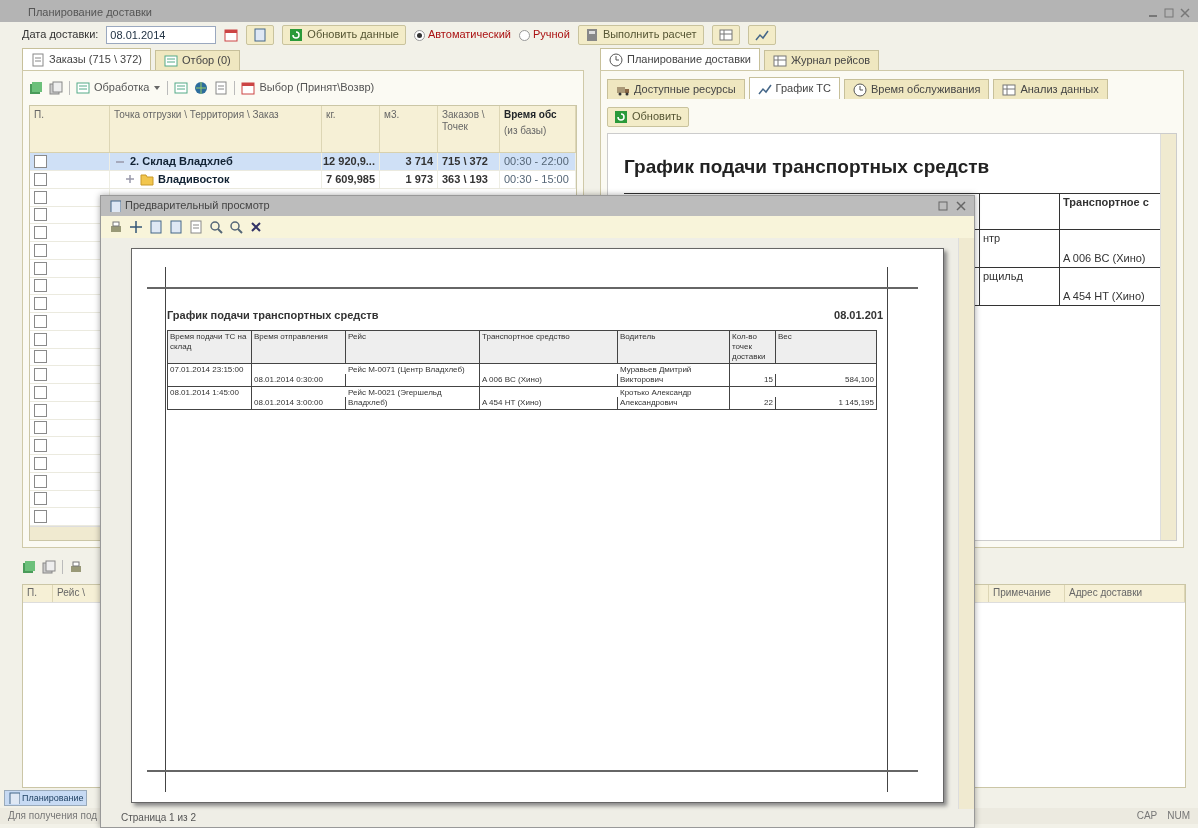 The height and width of the screenshot is (828, 1198). What do you see at coordinates (469, 35) in the screenshot?
I see `radio-label: Автоматический` at bounding box center [469, 35].